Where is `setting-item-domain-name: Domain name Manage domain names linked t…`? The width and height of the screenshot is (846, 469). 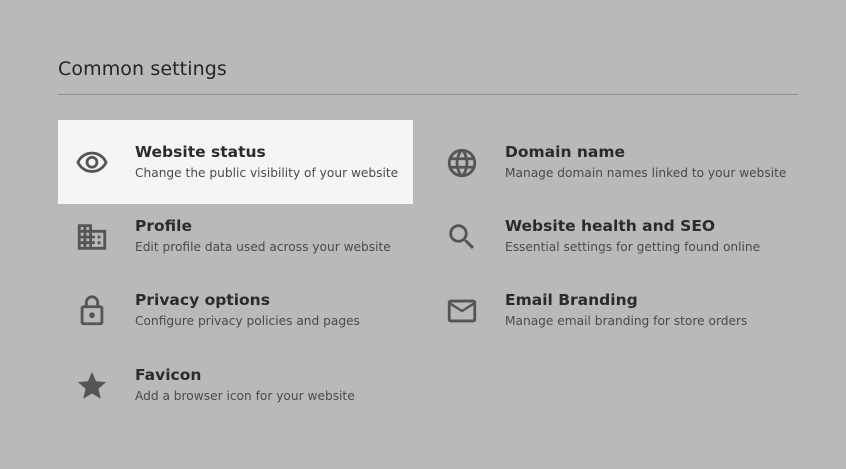
setting-item-domain-name: Domain name Manage domain names linked t… is located at coordinates (607, 162).